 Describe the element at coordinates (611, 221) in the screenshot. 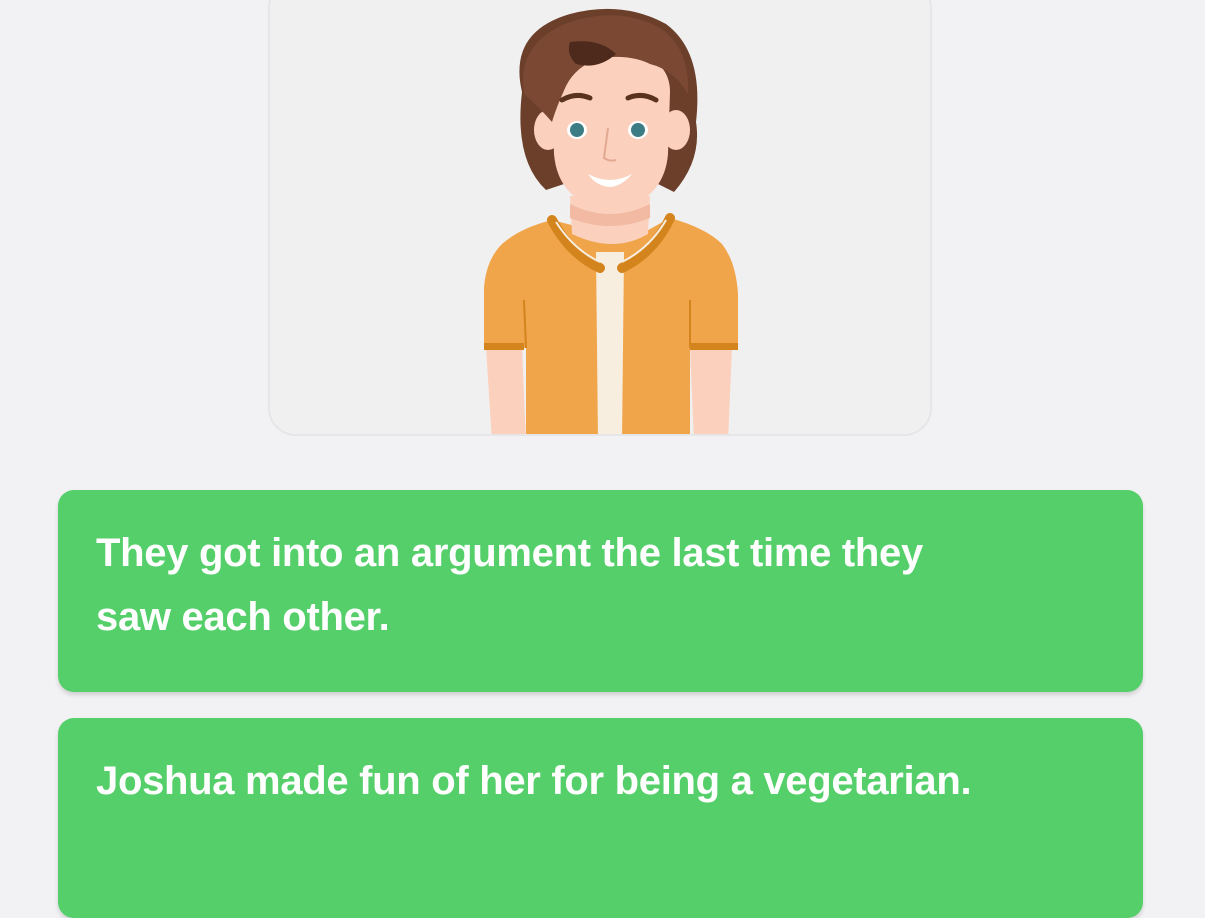

I see `man-character-avatar-icon` at that location.